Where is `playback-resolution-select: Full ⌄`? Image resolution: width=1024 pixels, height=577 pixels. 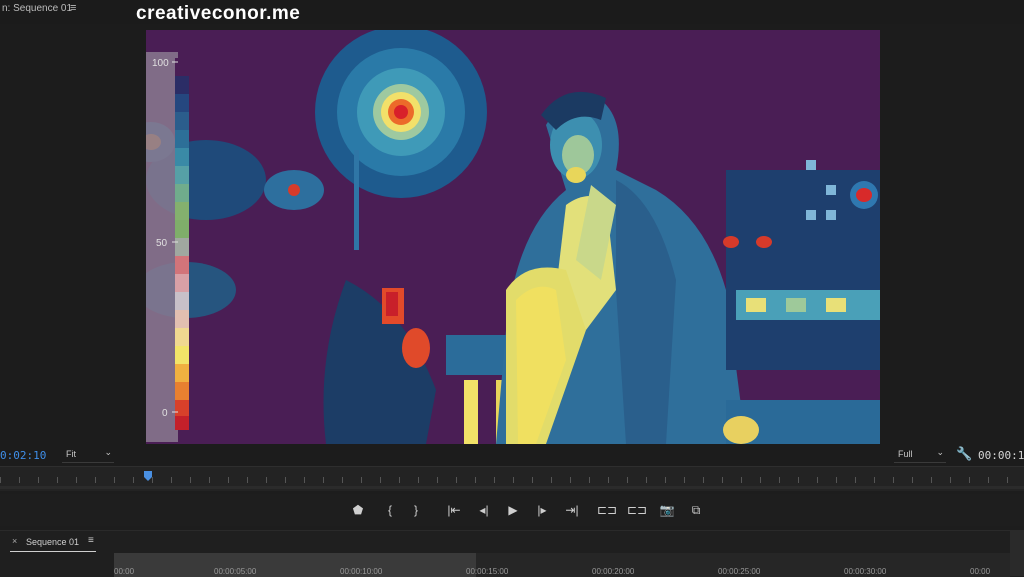 playback-resolution-select: Full ⌄ is located at coordinates (920, 455).